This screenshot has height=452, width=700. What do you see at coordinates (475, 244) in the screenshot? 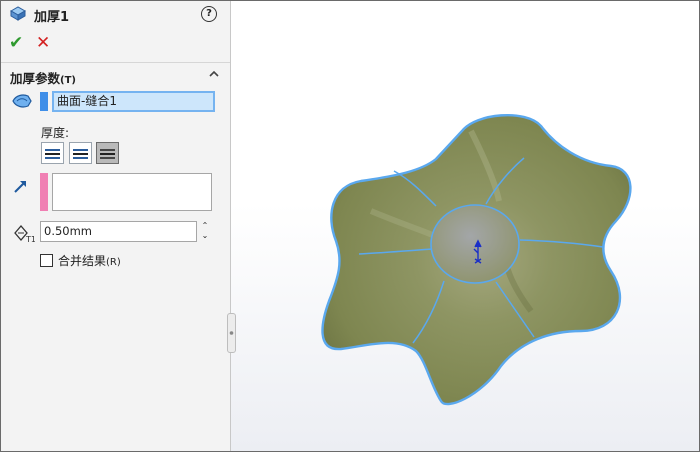
I see `center-face` at bounding box center [475, 244].